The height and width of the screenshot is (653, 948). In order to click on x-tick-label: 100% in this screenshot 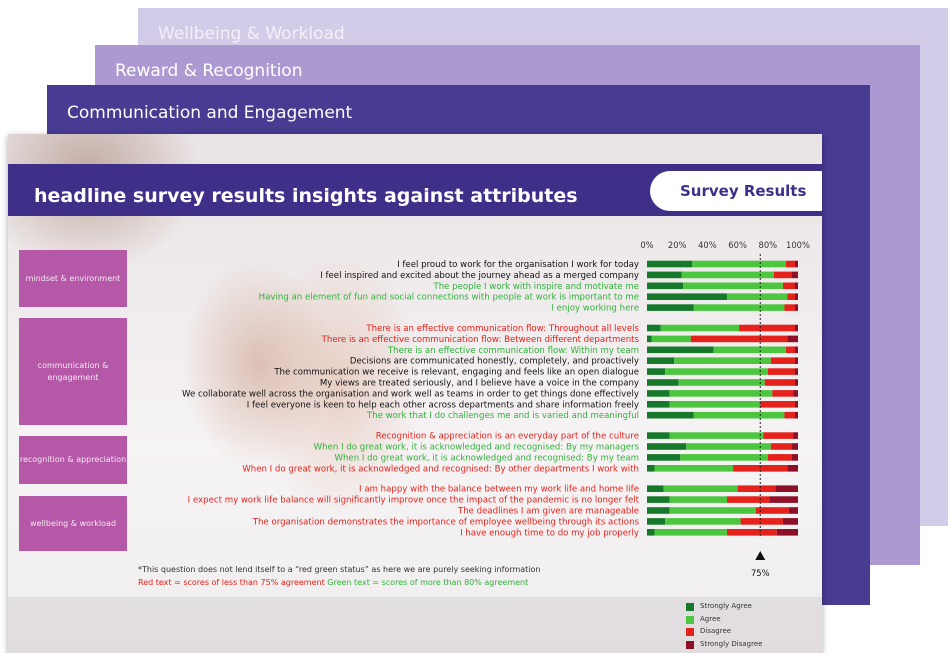, I will do `click(798, 245)`.